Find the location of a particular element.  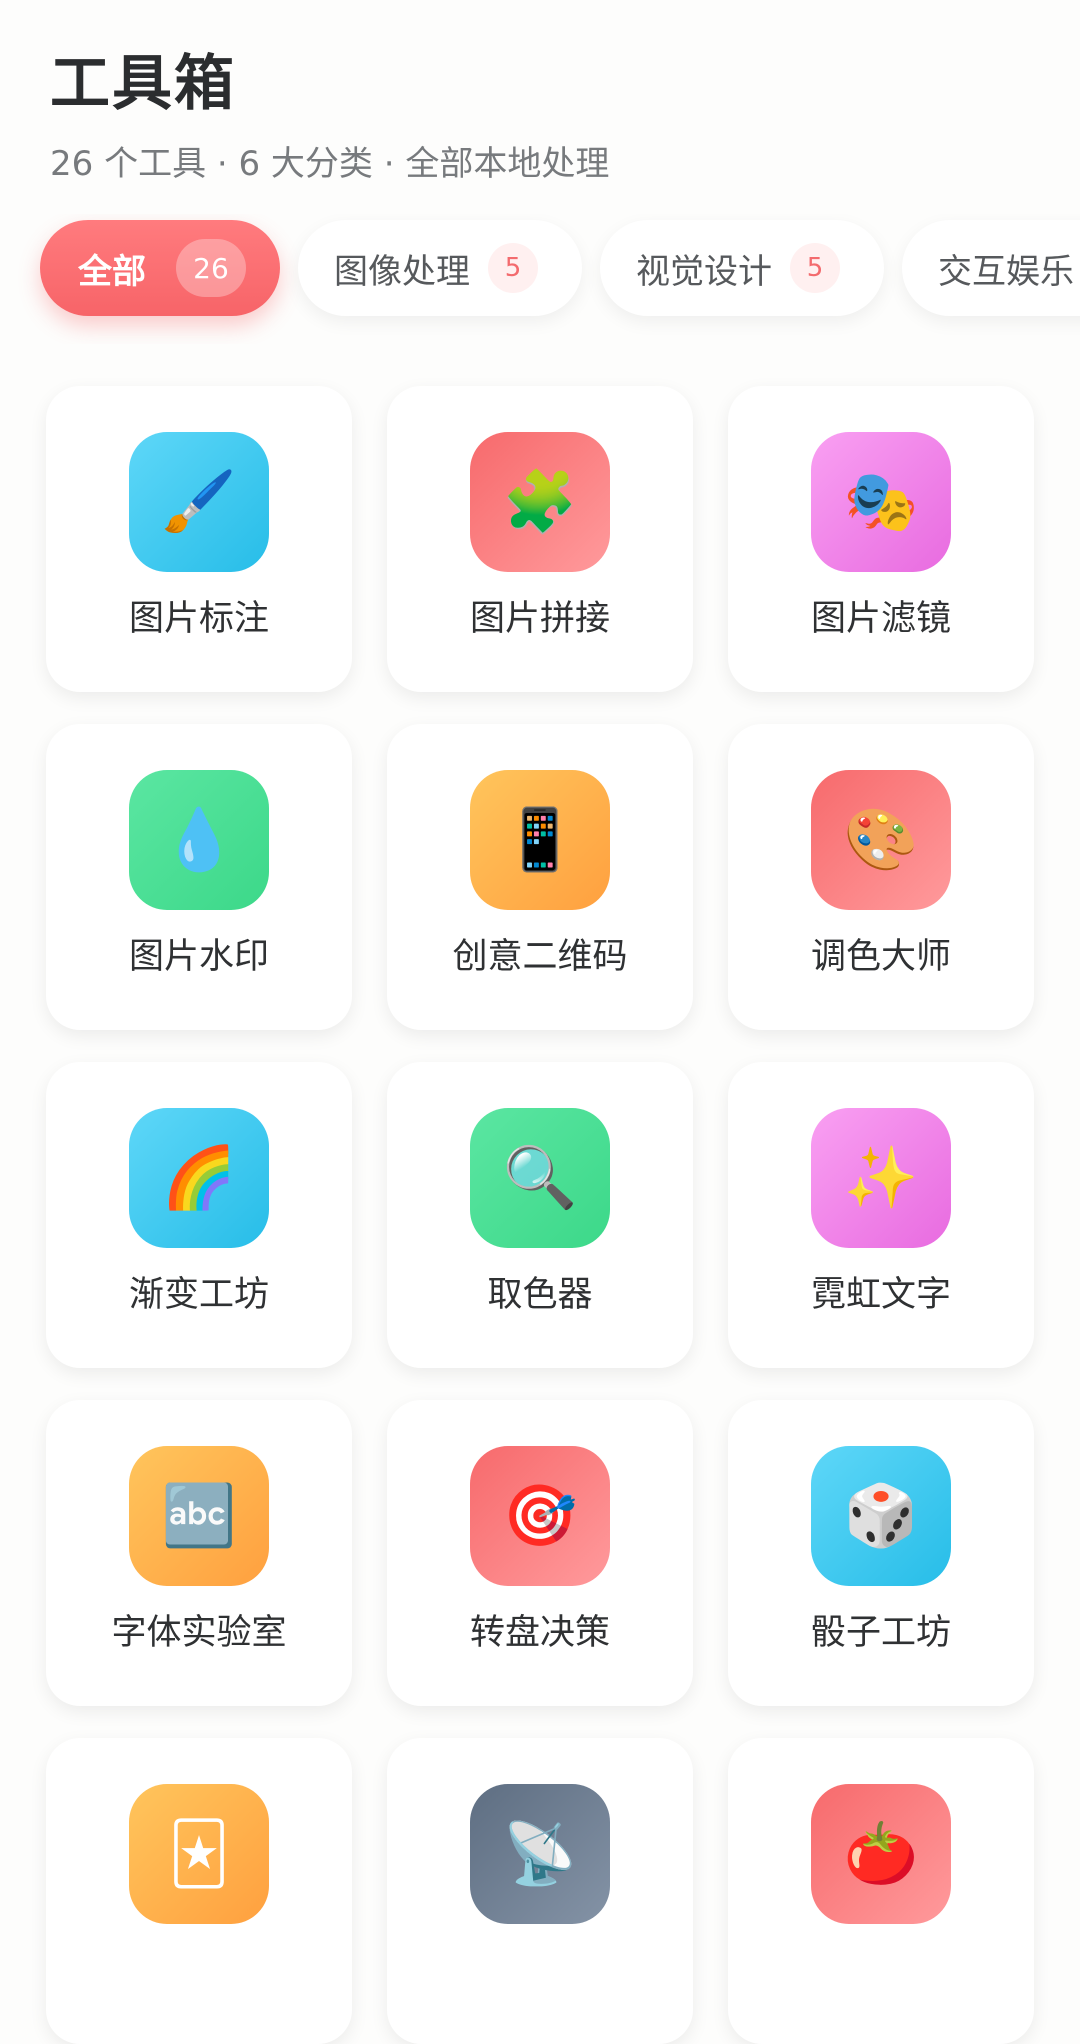

tab-interactive-entertainment: 交互娱乐 is located at coordinates (991, 268).